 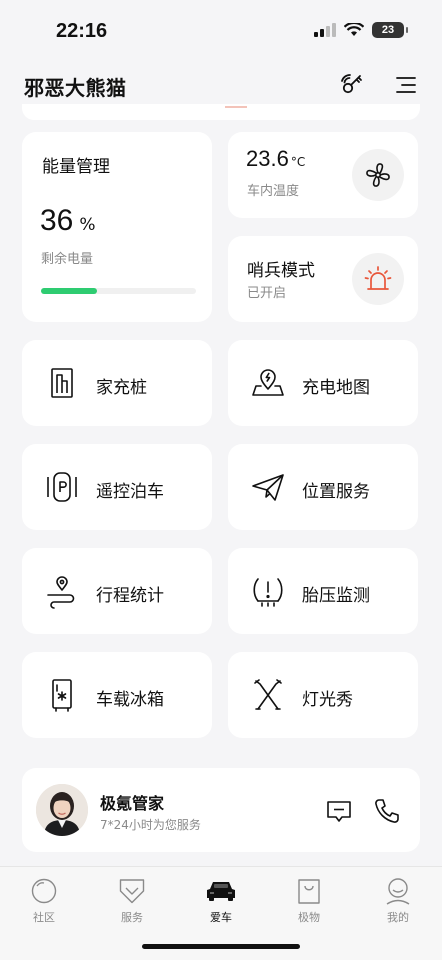 I want to click on route-pin-icon, so click(x=61, y=592).